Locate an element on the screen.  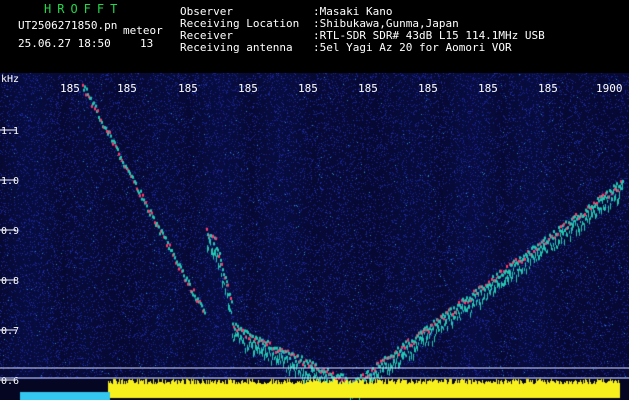
capture-datetime: 25.06.27 18:50 is located at coordinates (64, 43).